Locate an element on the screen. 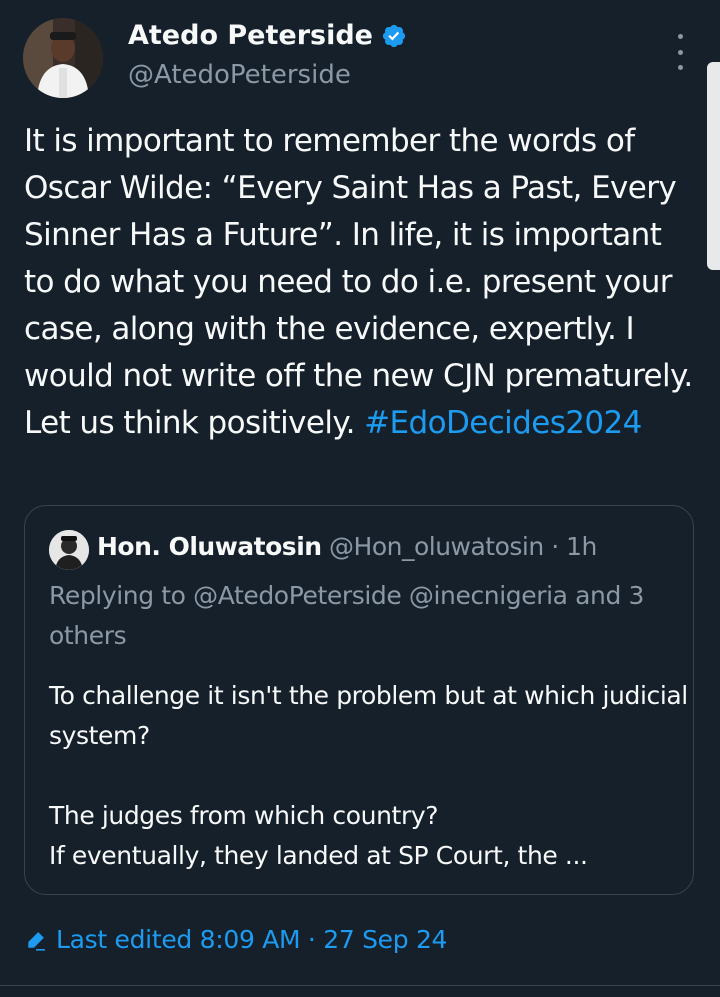 Image resolution: width=720 pixels, height=997 pixels. quote-timestamp: 1h is located at coordinates (581, 546).